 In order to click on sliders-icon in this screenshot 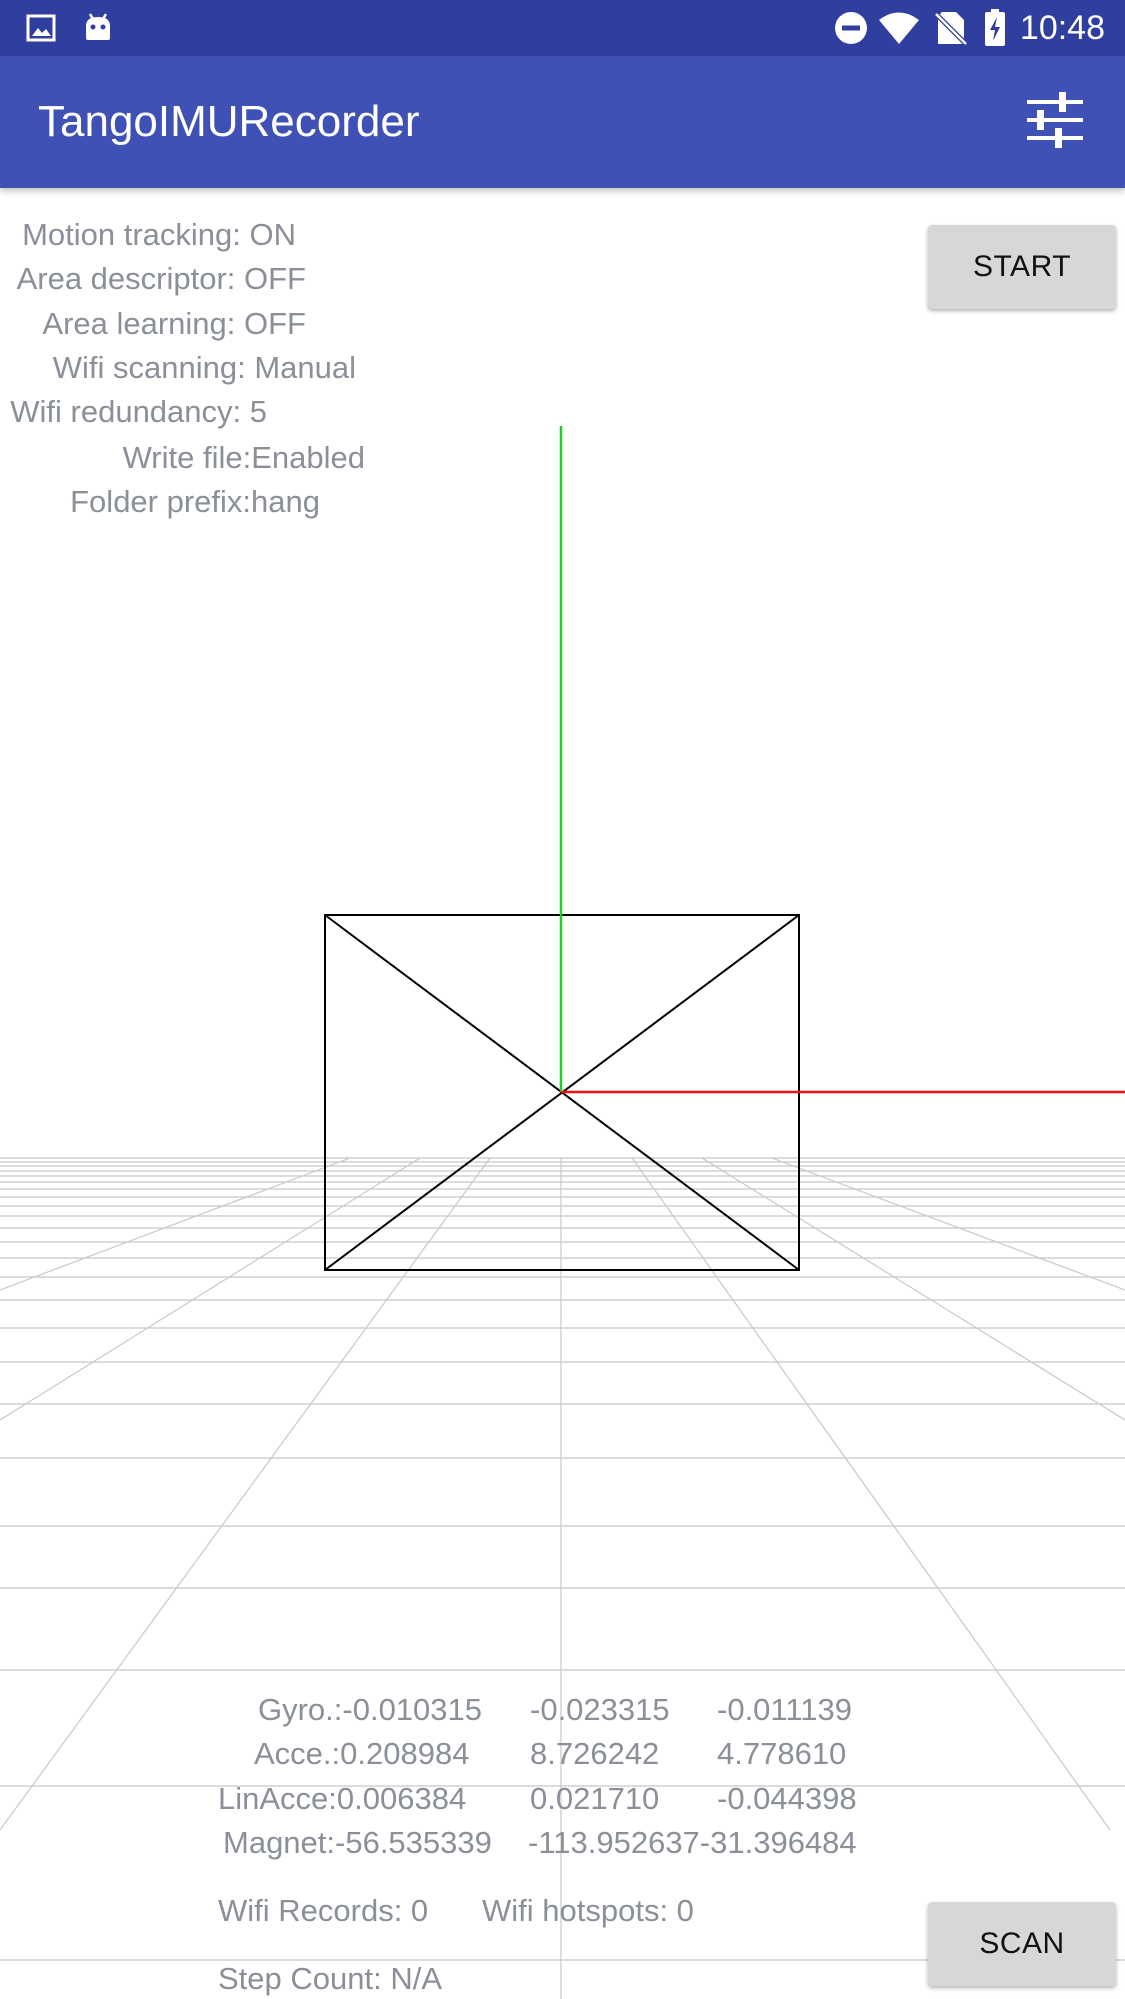, I will do `click(1055, 122)`.